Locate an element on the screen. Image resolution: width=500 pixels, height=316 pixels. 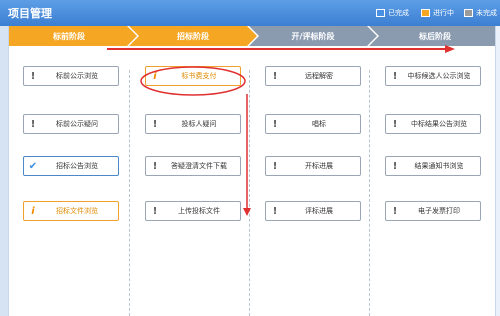
title-bar: 项目管理 已完成 进行中 未完成 is located at coordinates (250, 13).